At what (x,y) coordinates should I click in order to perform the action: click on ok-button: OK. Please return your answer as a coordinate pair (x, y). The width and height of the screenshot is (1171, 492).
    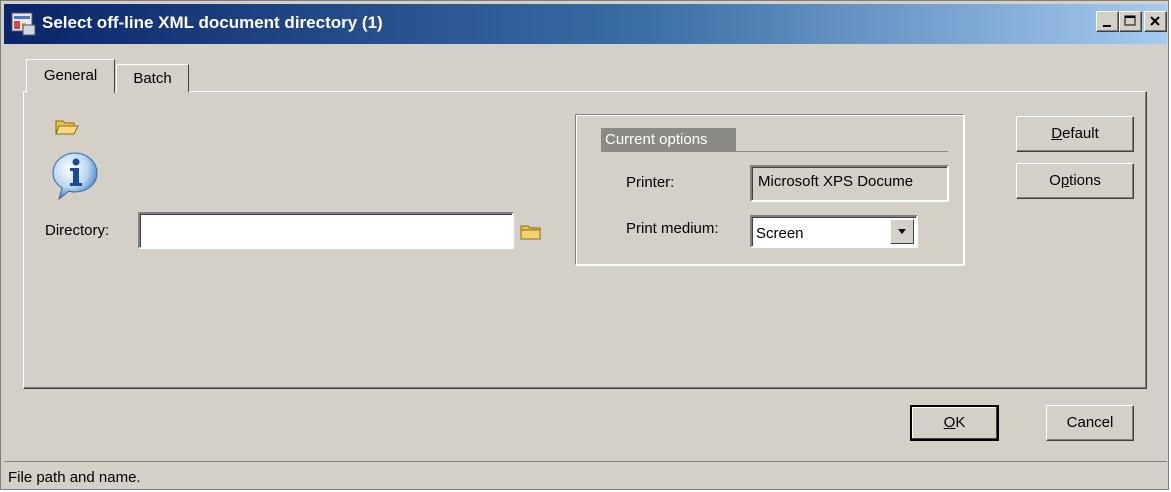
    Looking at the image, I should click on (954, 423).